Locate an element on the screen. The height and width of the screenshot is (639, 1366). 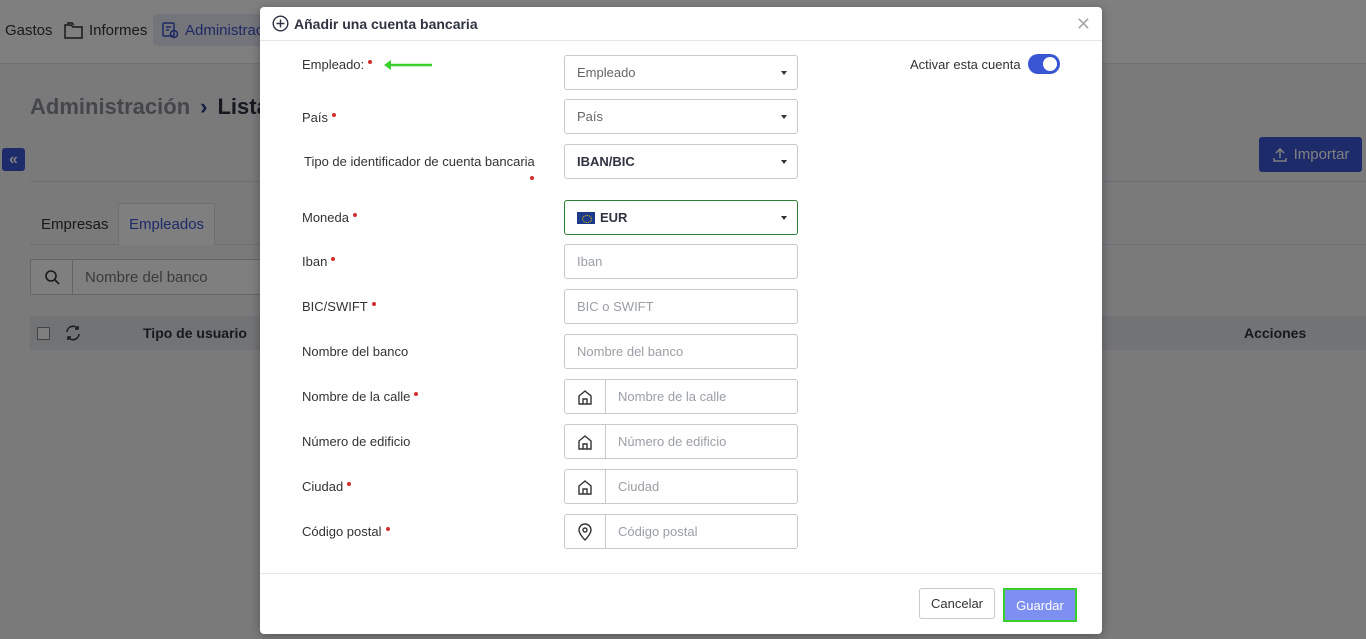
plus-circle-icon is located at coordinates (280, 23).